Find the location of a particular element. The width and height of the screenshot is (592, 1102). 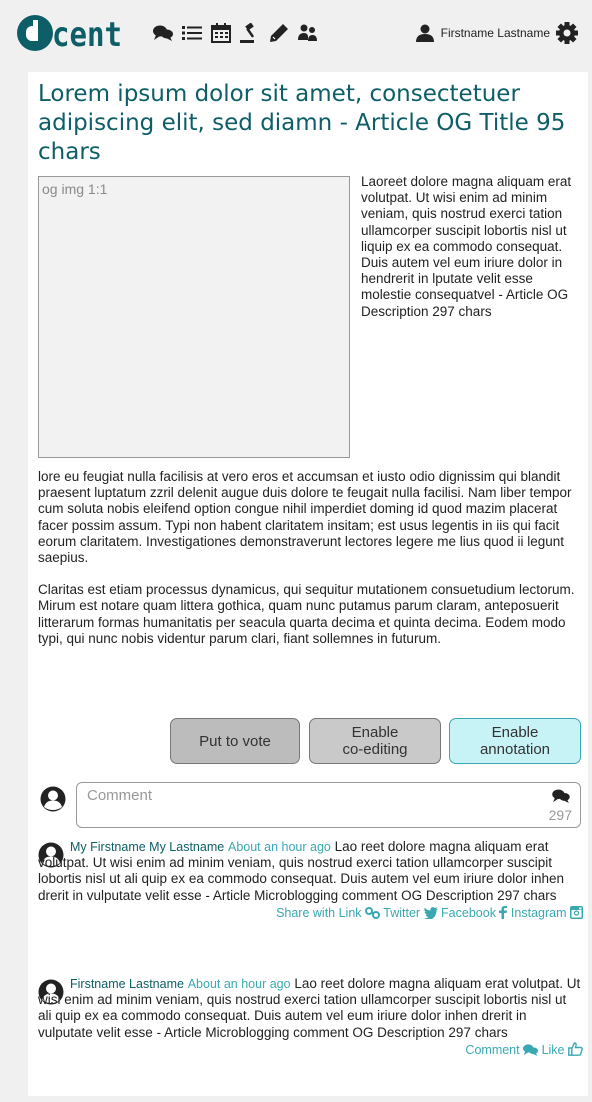

user-menu: Firstname Lastname is located at coordinates (496, 33).